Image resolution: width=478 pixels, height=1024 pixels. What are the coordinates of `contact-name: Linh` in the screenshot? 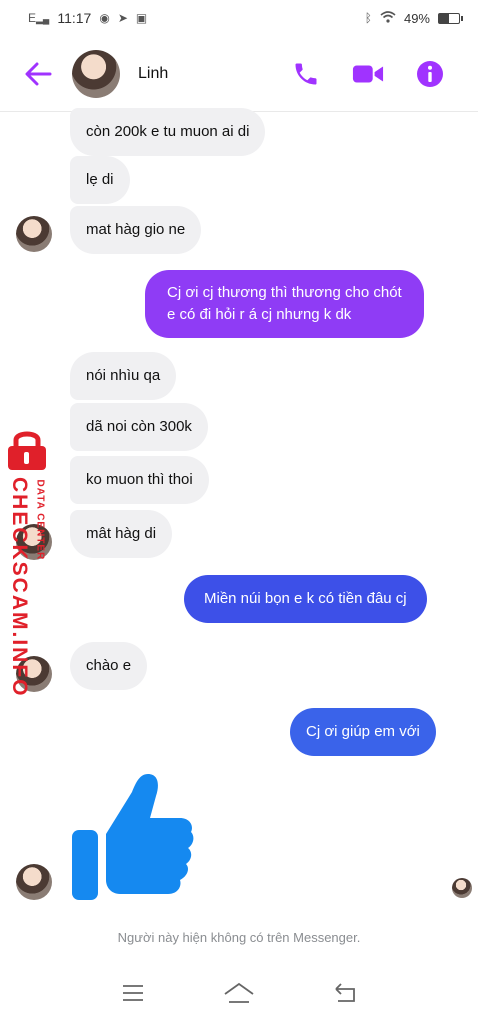 It's located at (153, 74).